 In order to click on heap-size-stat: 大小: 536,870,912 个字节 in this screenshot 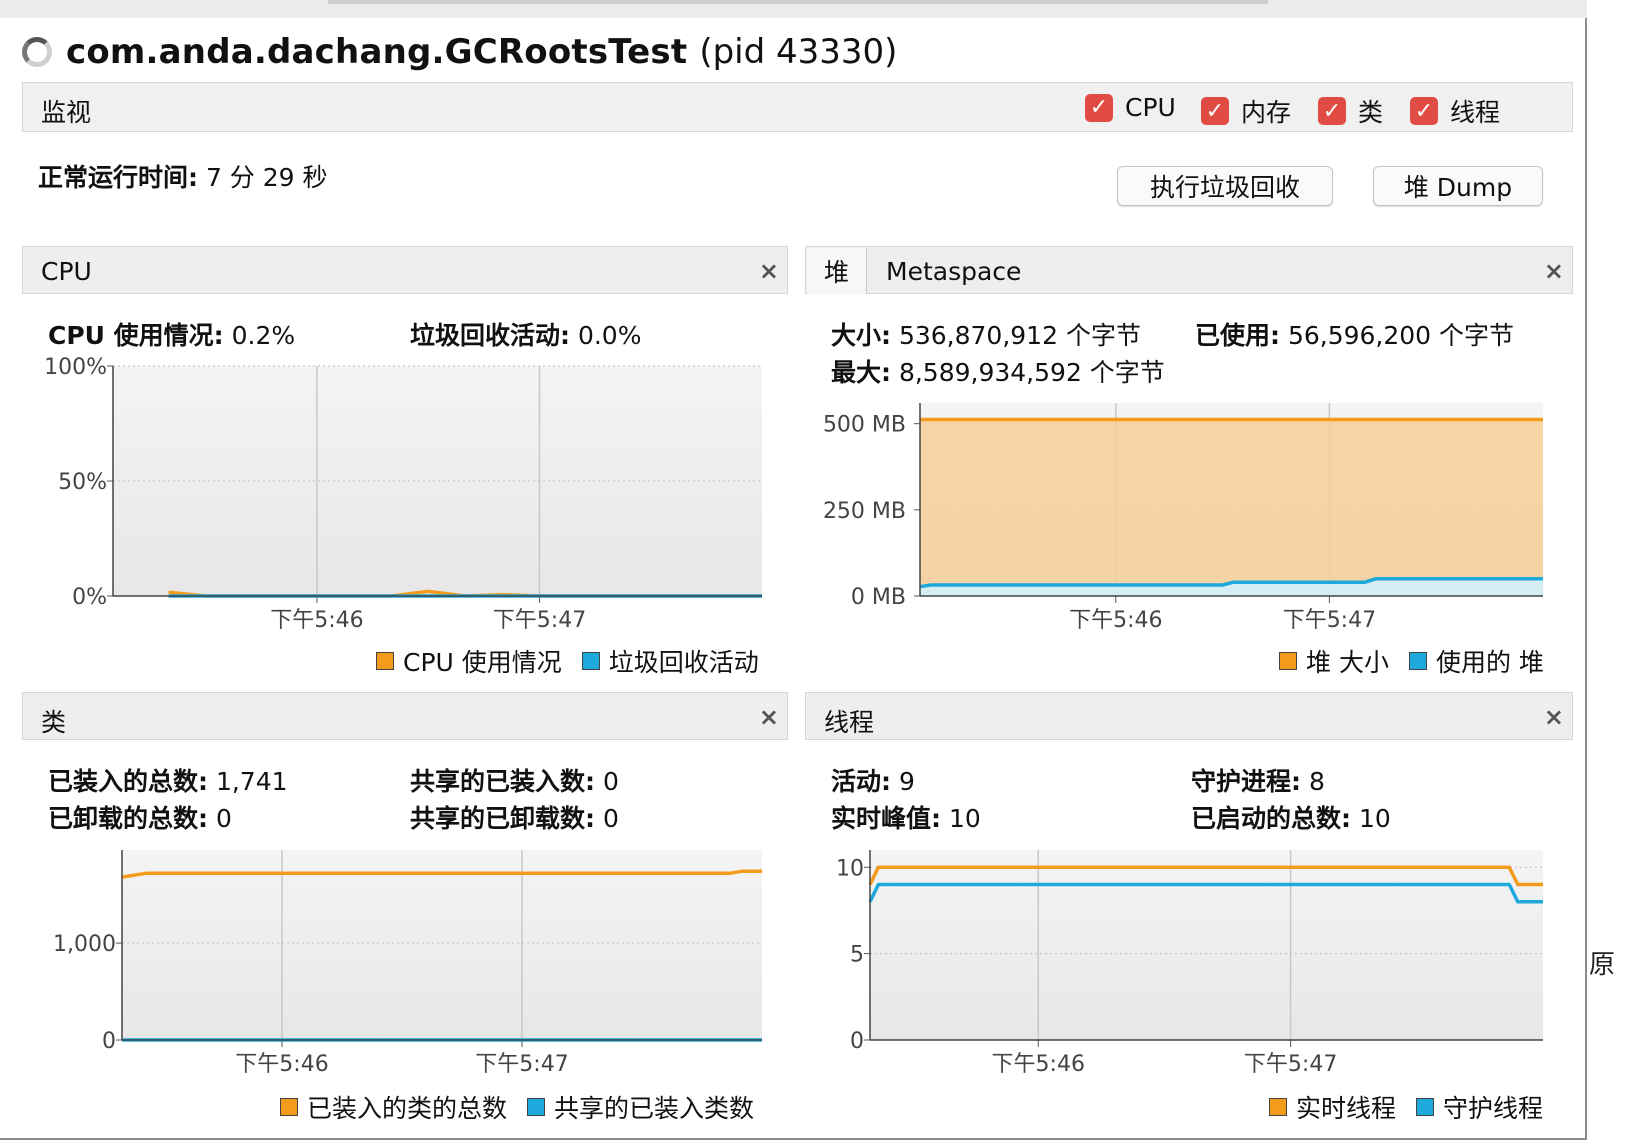, I will do `click(986, 334)`.